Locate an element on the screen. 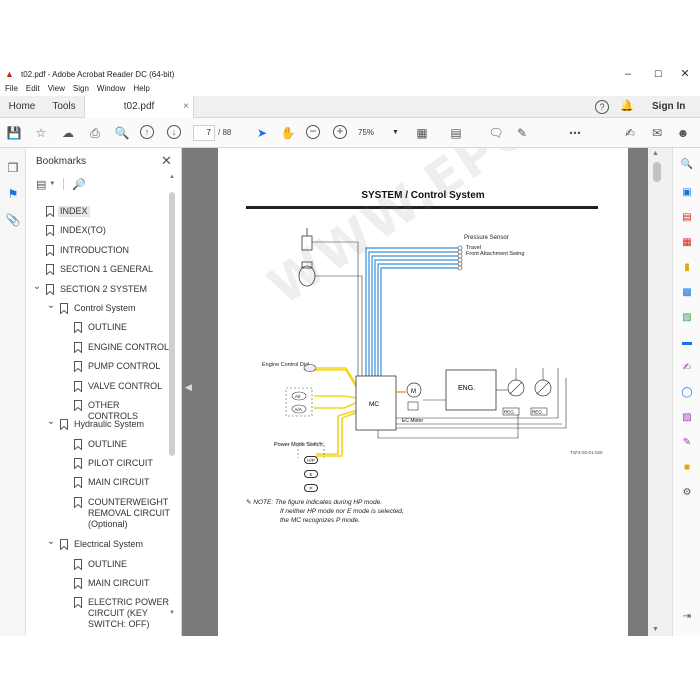  export-pdf-icon: ▣ is located at coordinates (687, 193).